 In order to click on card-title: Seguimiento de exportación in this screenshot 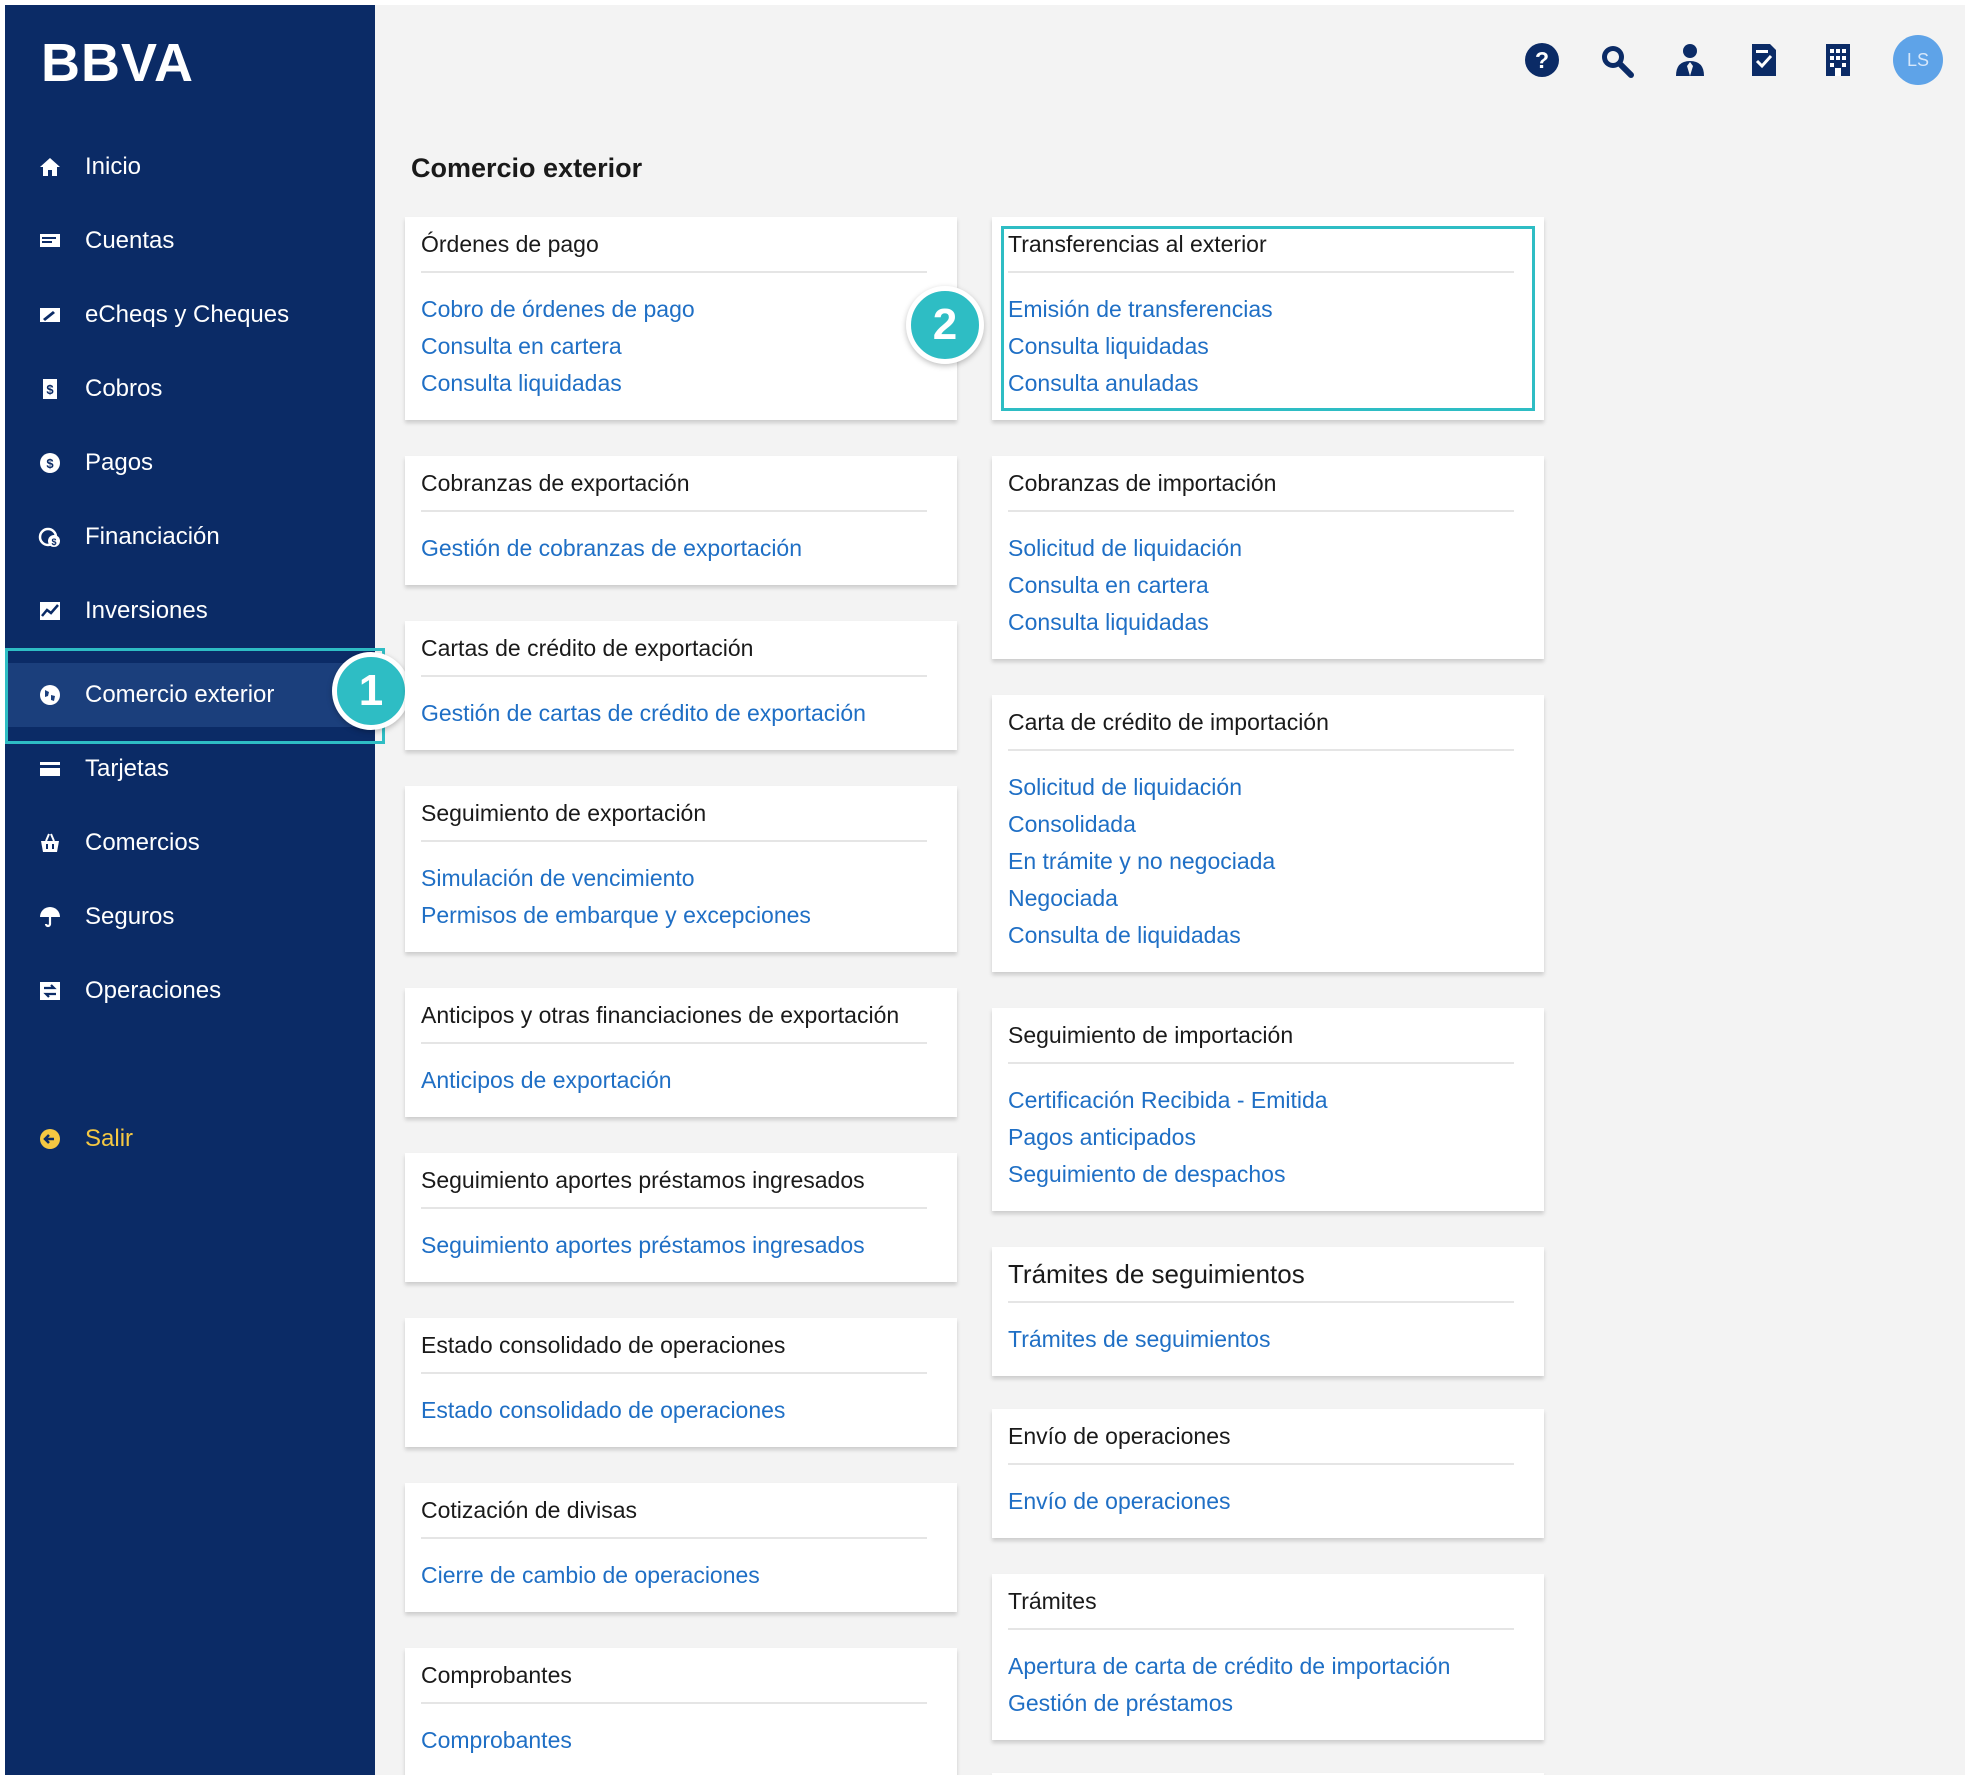, I will do `click(674, 814)`.